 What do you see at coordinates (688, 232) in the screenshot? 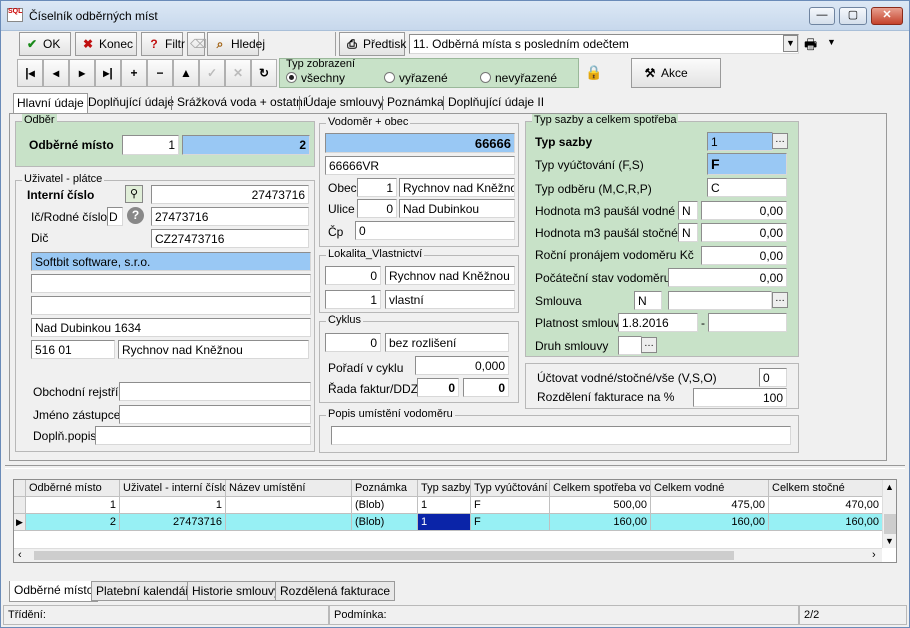
I see `pausal-stocne-flag: N` at bounding box center [688, 232].